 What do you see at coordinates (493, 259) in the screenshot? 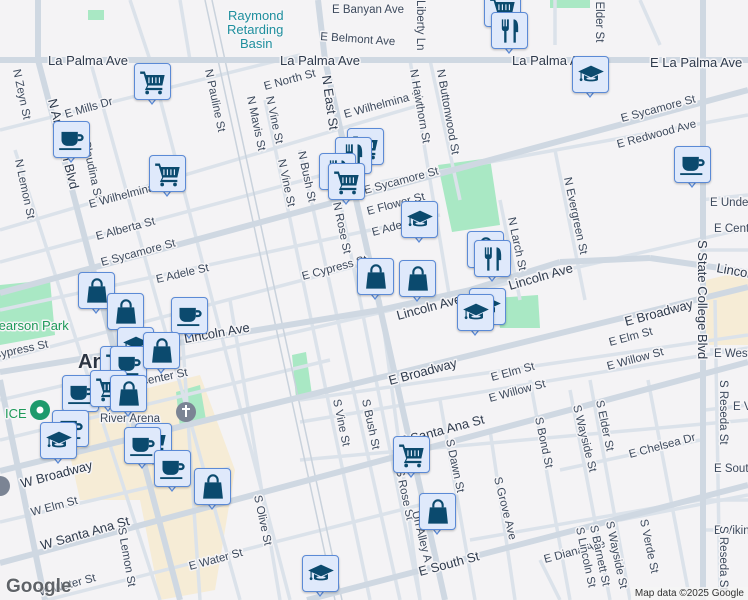
I see `fork-knife-icon` at bounding box center [493, 259].